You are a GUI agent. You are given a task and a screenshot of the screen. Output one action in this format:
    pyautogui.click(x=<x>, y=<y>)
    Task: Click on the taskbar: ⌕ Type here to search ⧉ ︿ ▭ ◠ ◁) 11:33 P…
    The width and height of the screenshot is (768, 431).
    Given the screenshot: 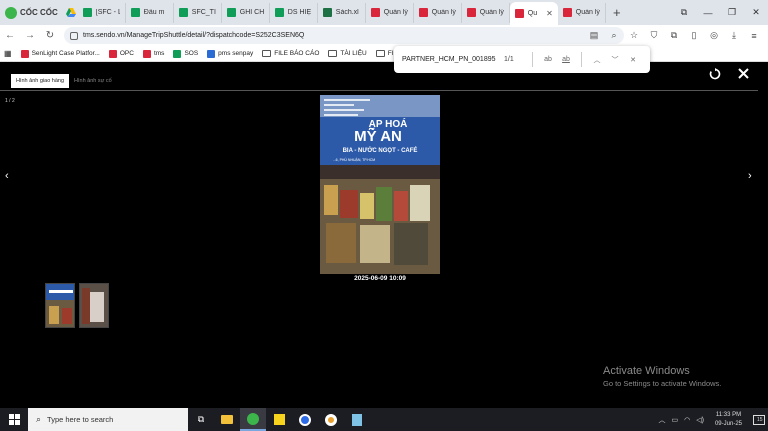 What is the action you would take?
    pyautogui.click(x=384, y=419)
    